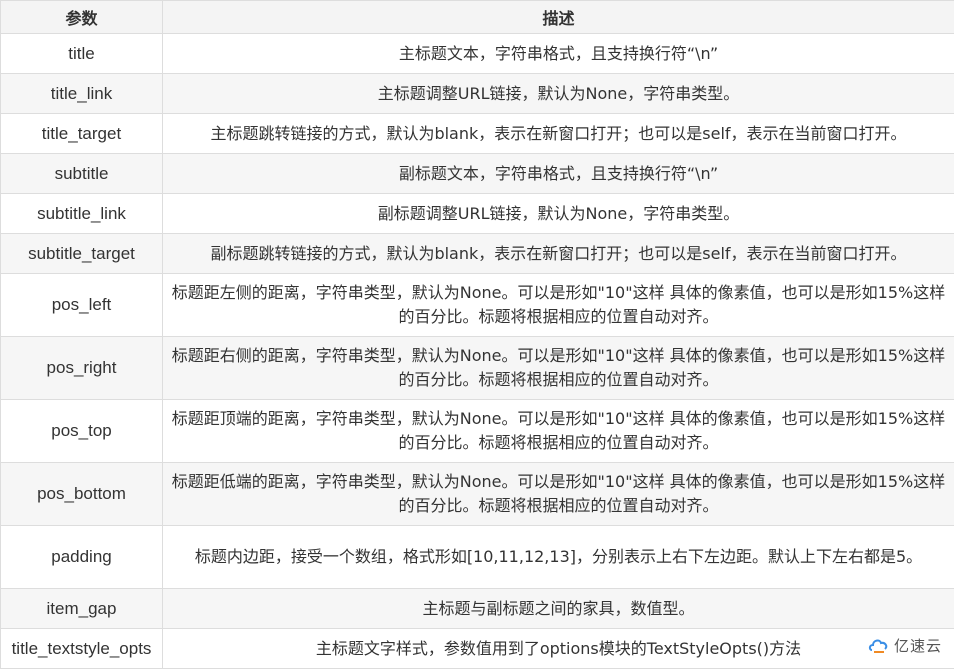  I want to click on param-name: pos_top, so click(82, 431).